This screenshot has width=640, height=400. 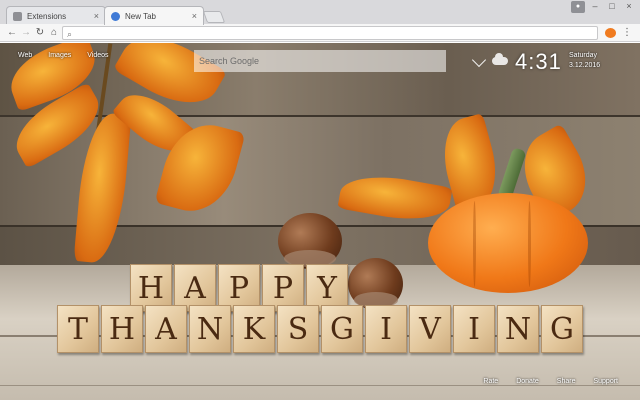 I want to click on clock-day: Saturday, so click(x=583, y=55).